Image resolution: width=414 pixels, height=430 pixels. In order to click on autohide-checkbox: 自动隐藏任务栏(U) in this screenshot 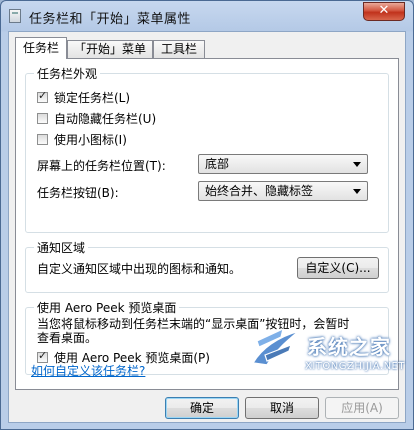, I will do `click(96, 118)`.